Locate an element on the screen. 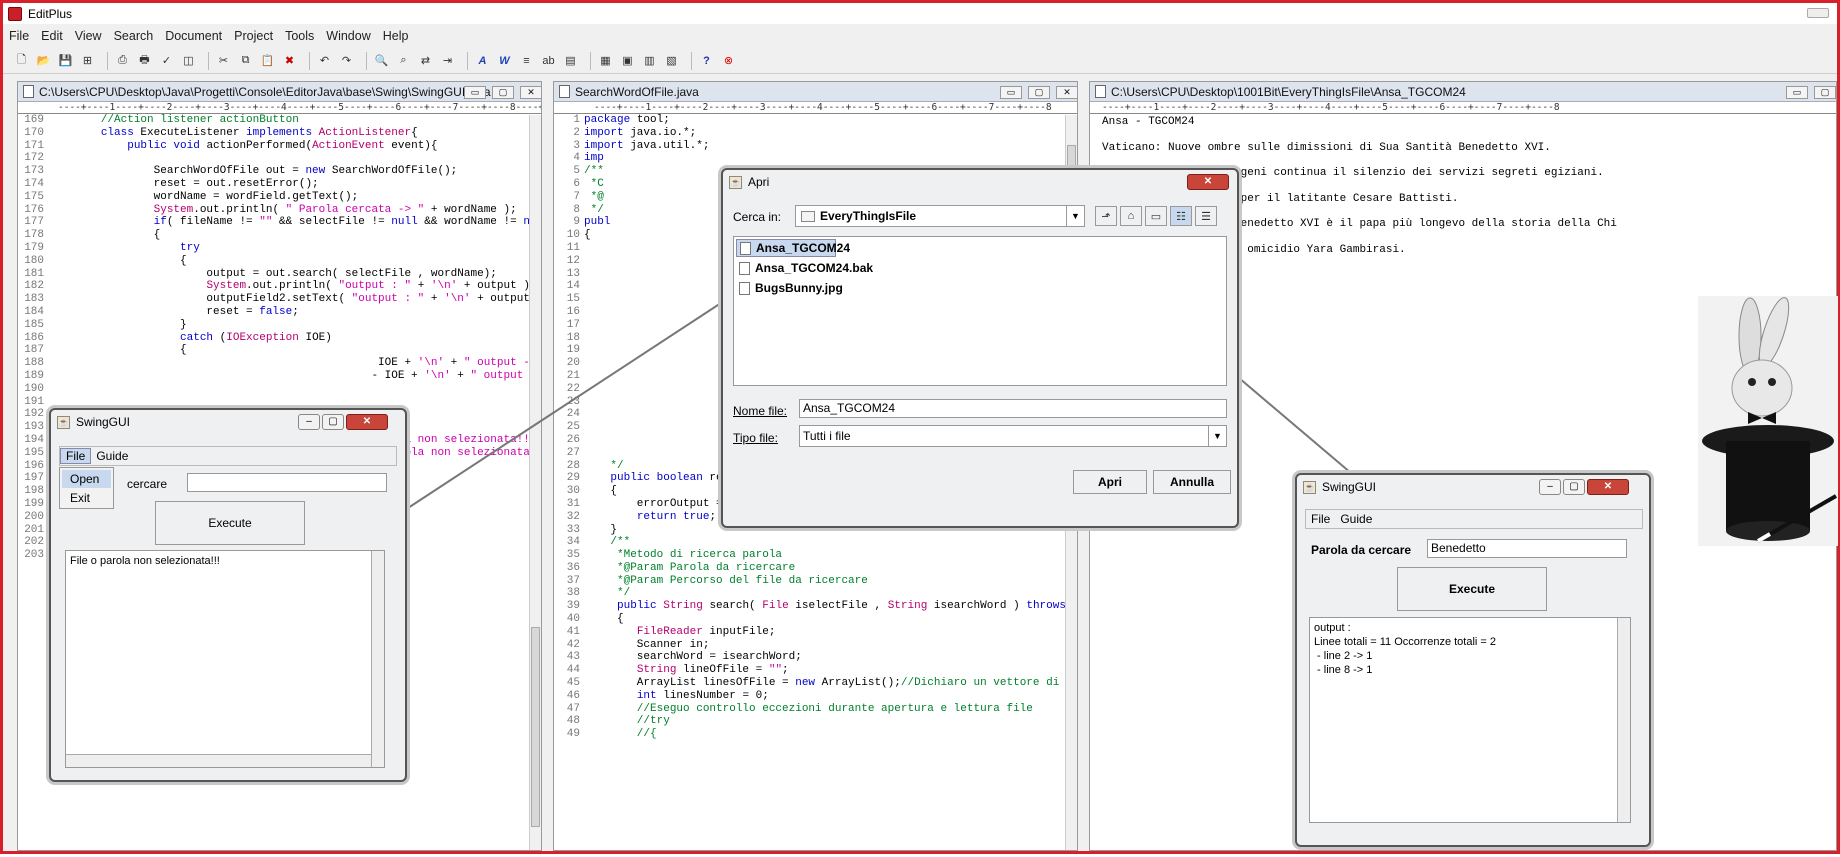  browser-icon: ◫ is located at coordinates (188, 60).